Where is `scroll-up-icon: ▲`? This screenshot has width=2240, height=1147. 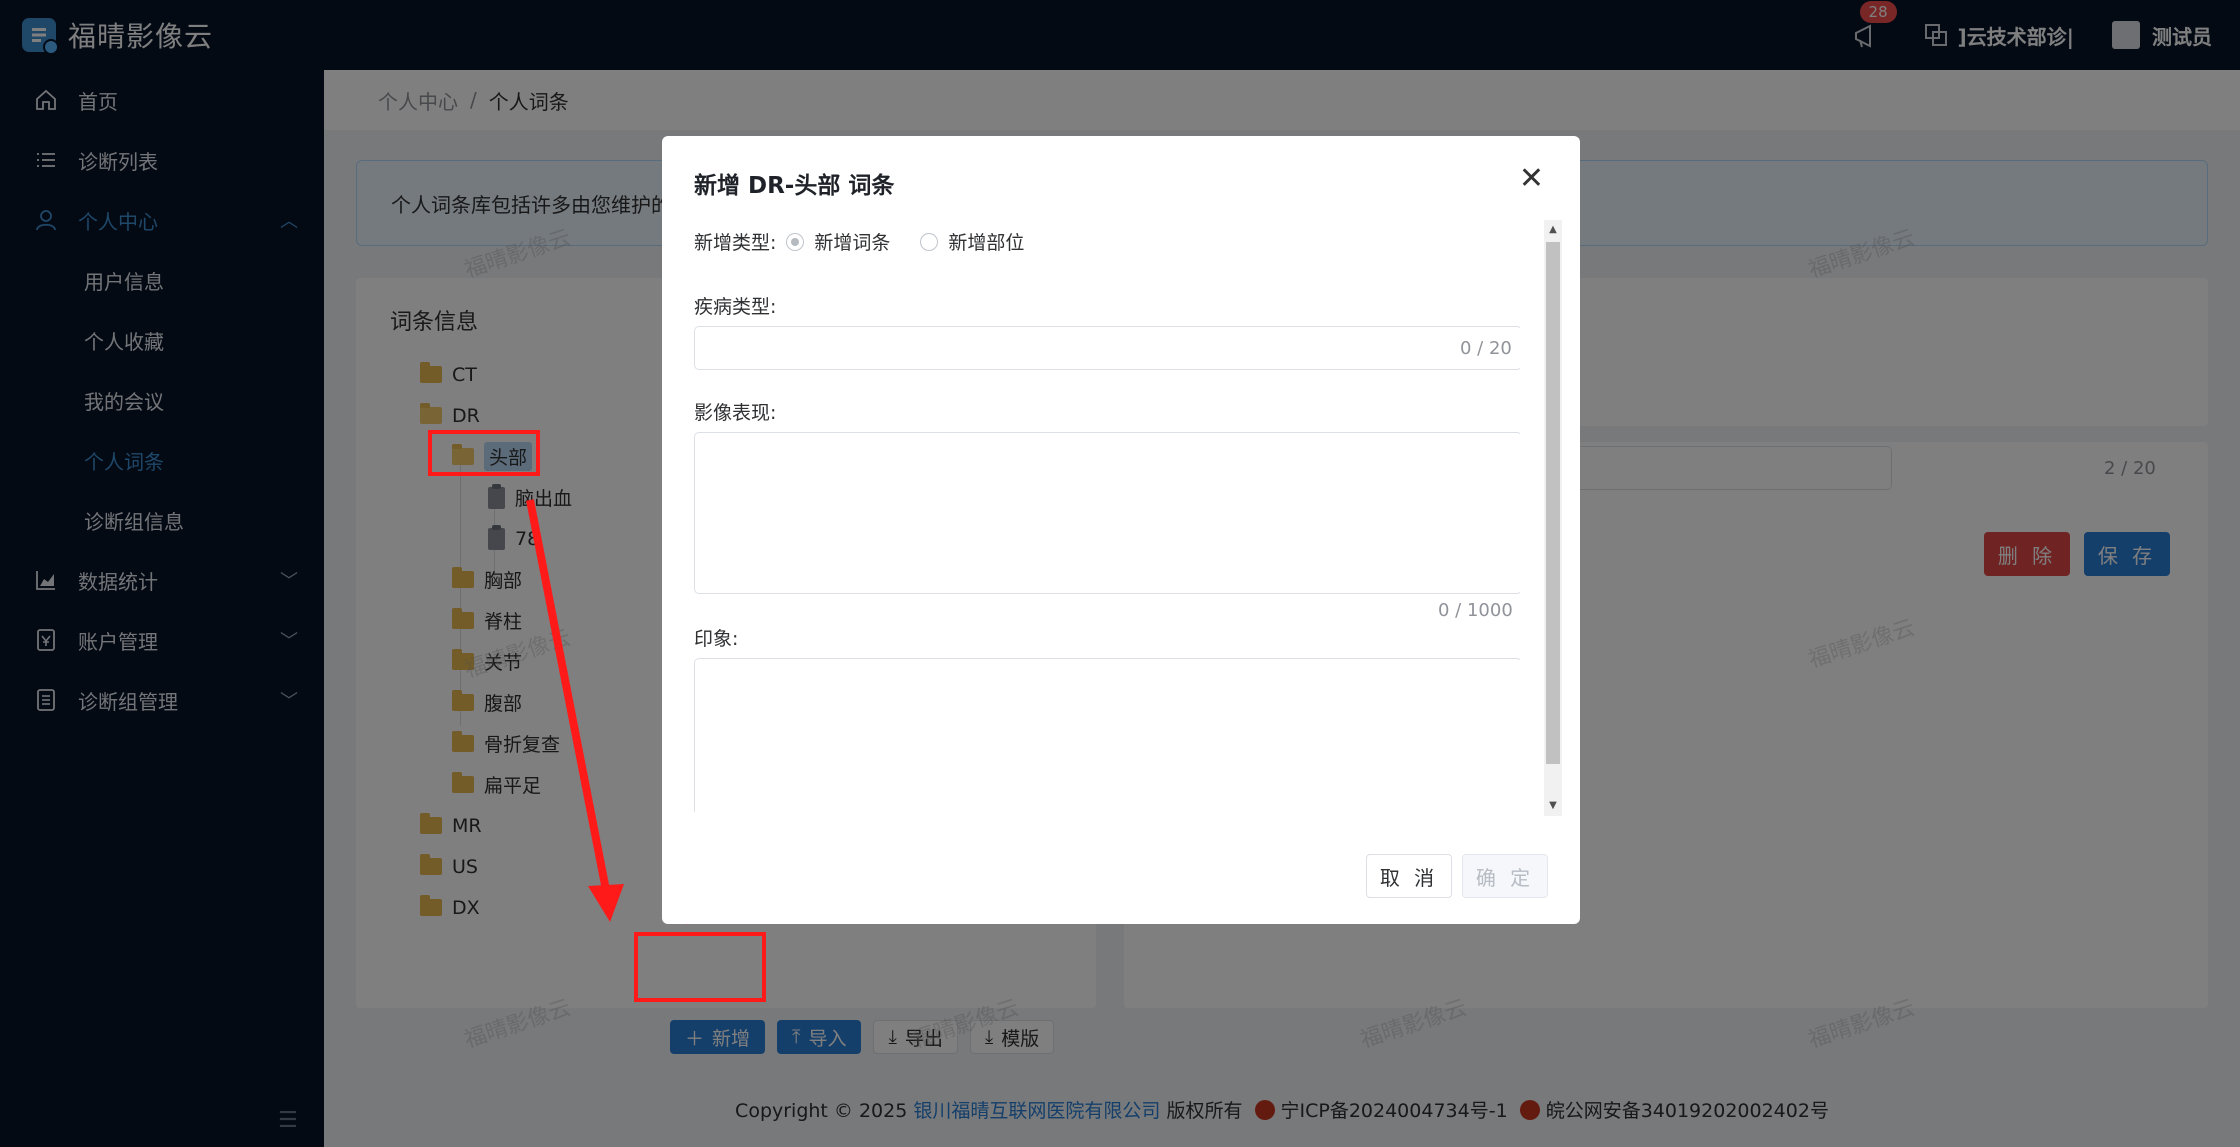
scroll-up-icon: ▲ is located at coordinates (1553, 230).